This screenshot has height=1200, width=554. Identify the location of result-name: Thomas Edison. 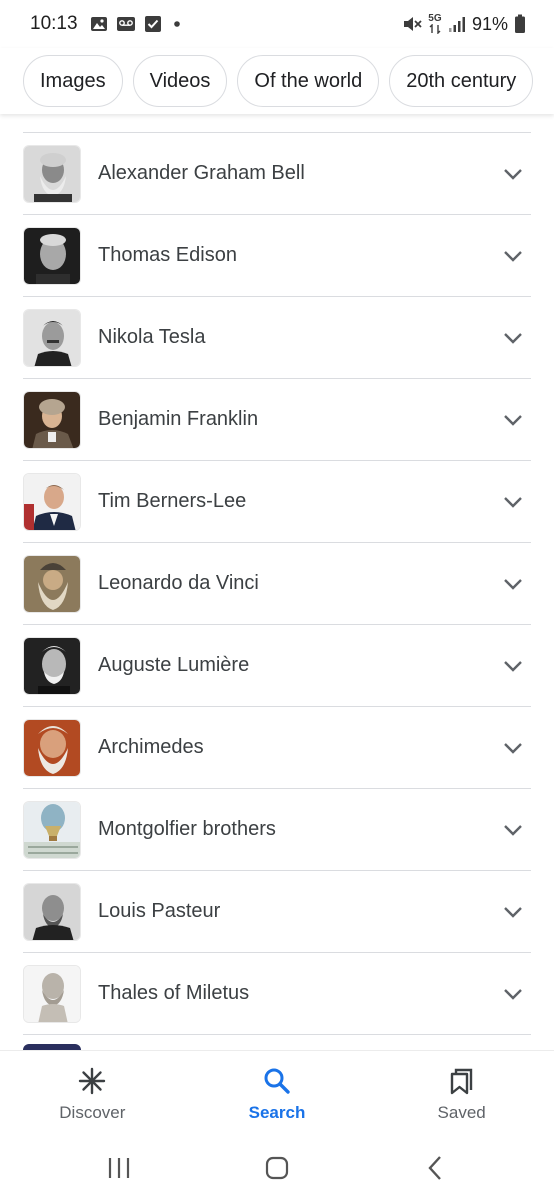
(167, 255).